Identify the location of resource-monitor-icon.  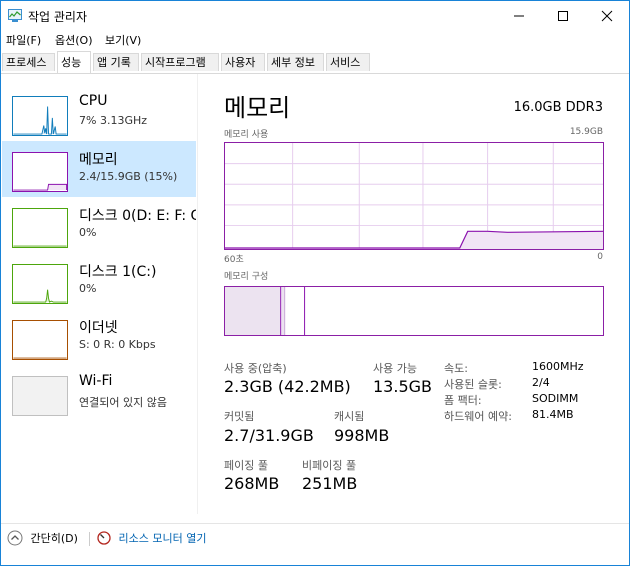
(104, 538).